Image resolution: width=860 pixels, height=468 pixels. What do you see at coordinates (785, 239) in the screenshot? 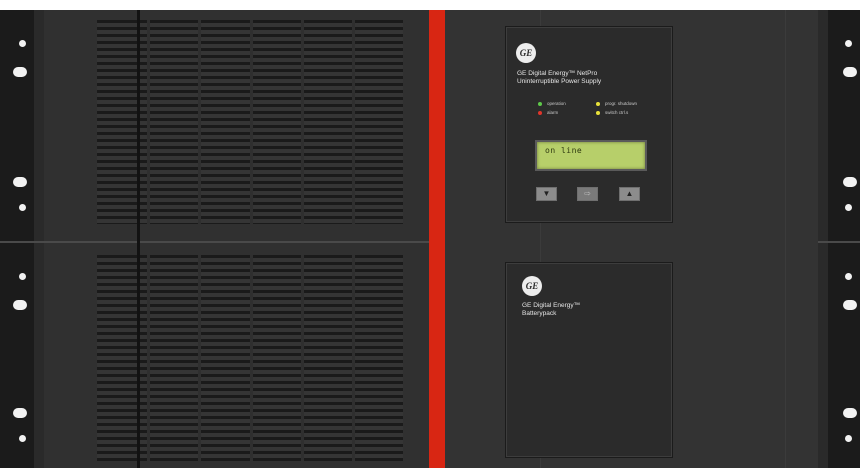
I see `panel-groove` at bounding box center [785, 239].